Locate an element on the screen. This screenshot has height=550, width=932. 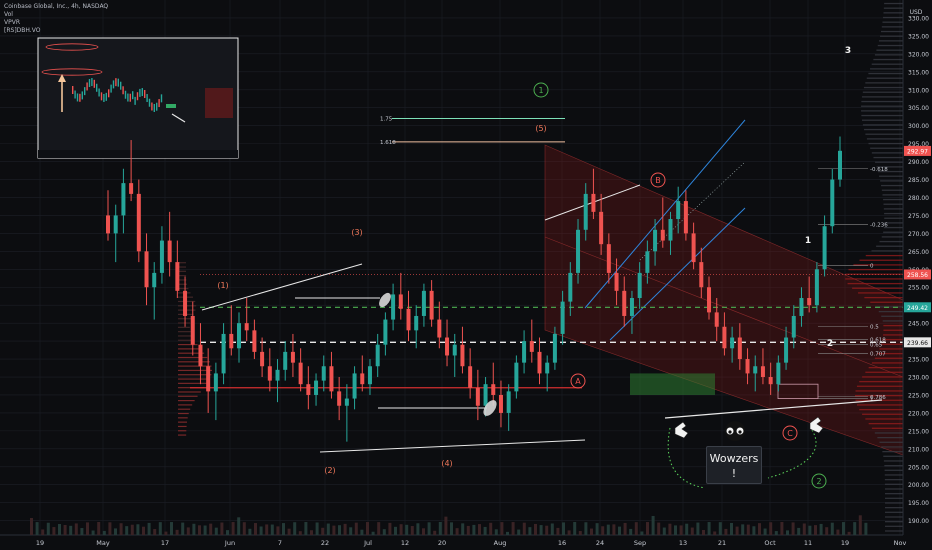
indicator-rs: [RS]DBH.VO is located at coordinates (56, 31).